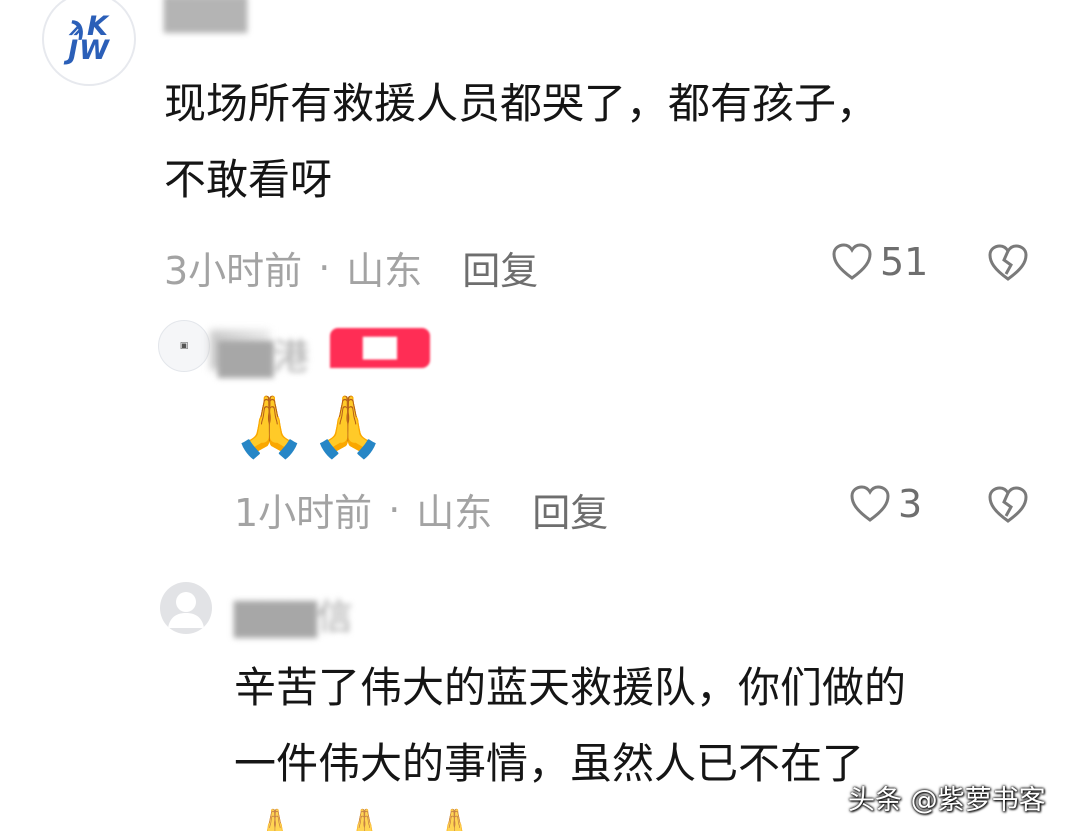  I want to click on like-button: 3, so click(886, 504).